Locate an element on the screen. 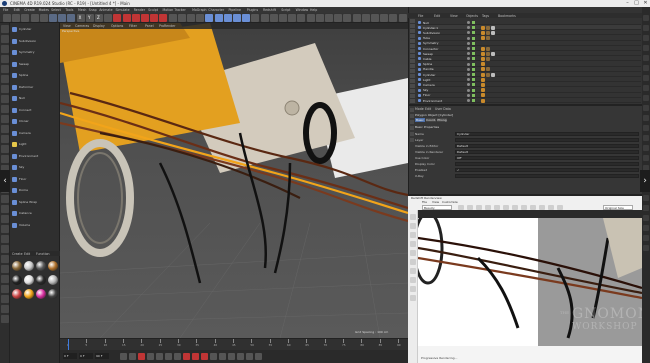  palette-item: Connect is located at coordinates (35, 110).